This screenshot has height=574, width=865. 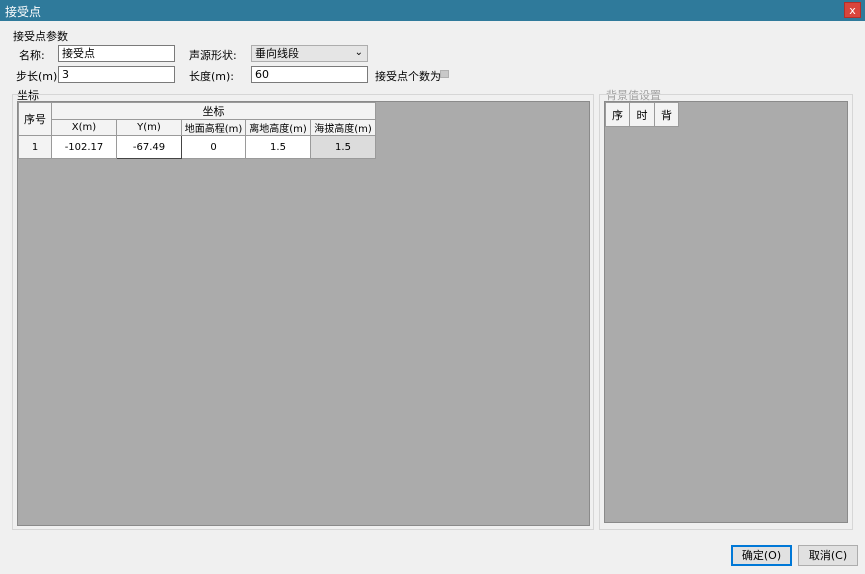 I want to click on chevron-down-icon: ⌄, so click(x=358, y=52).